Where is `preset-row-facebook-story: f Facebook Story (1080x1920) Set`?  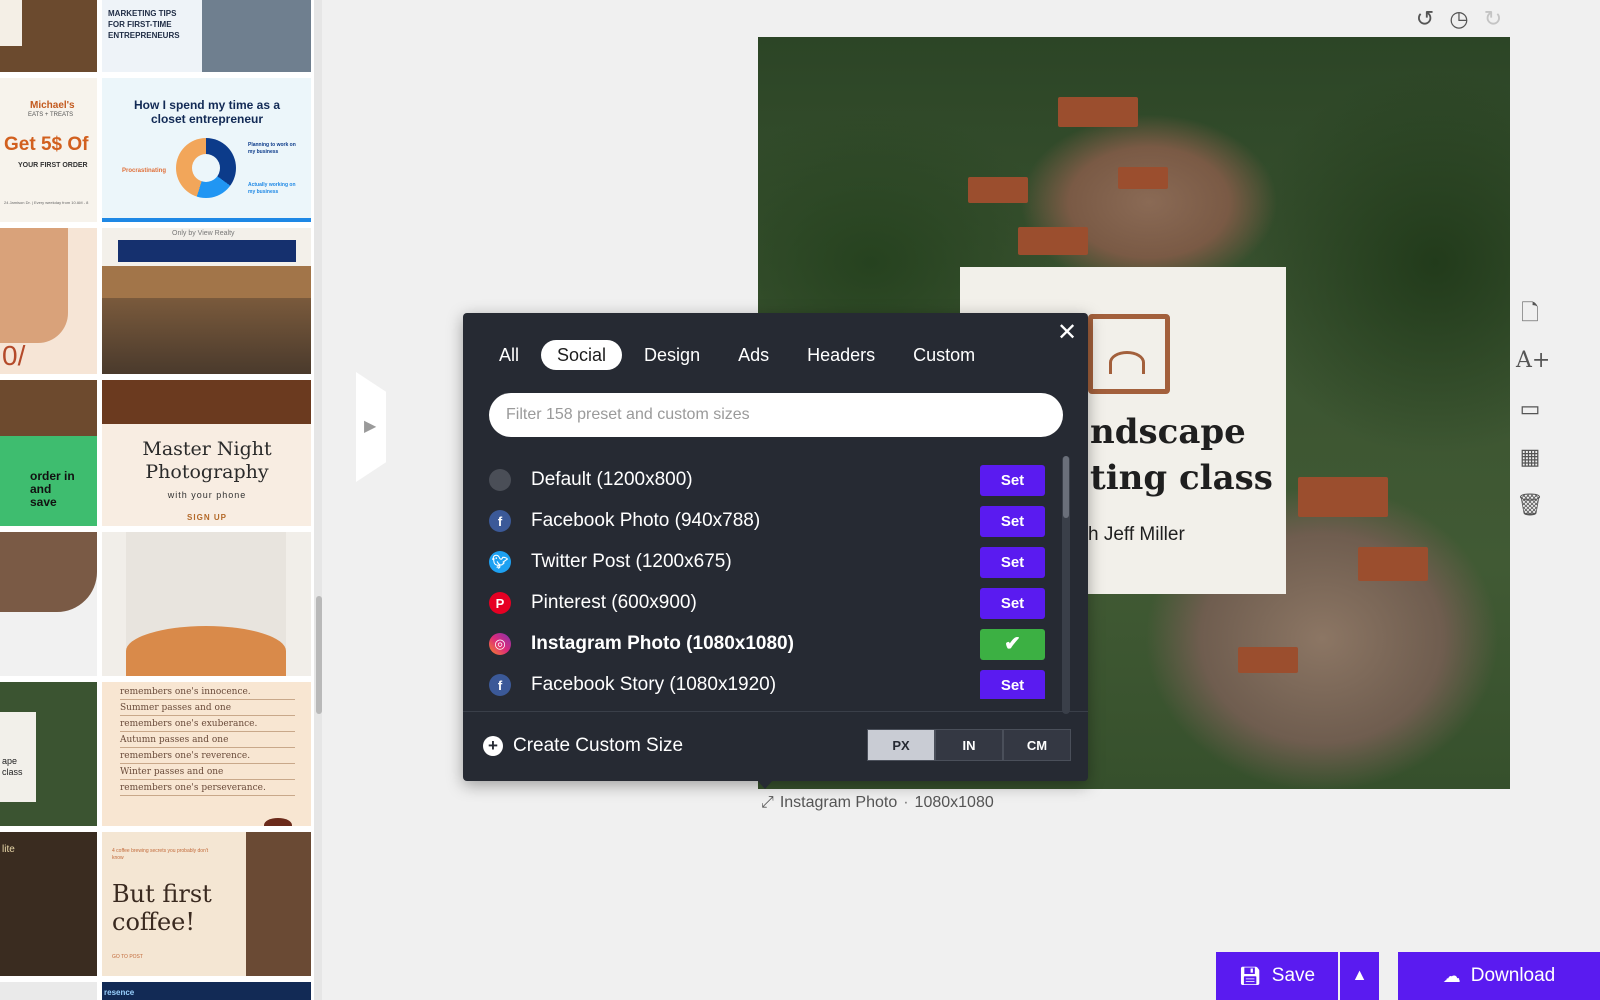
preset-row-facebook-story: f Facebook Story (1080x1920) Set is located at coordinates (767, 683).